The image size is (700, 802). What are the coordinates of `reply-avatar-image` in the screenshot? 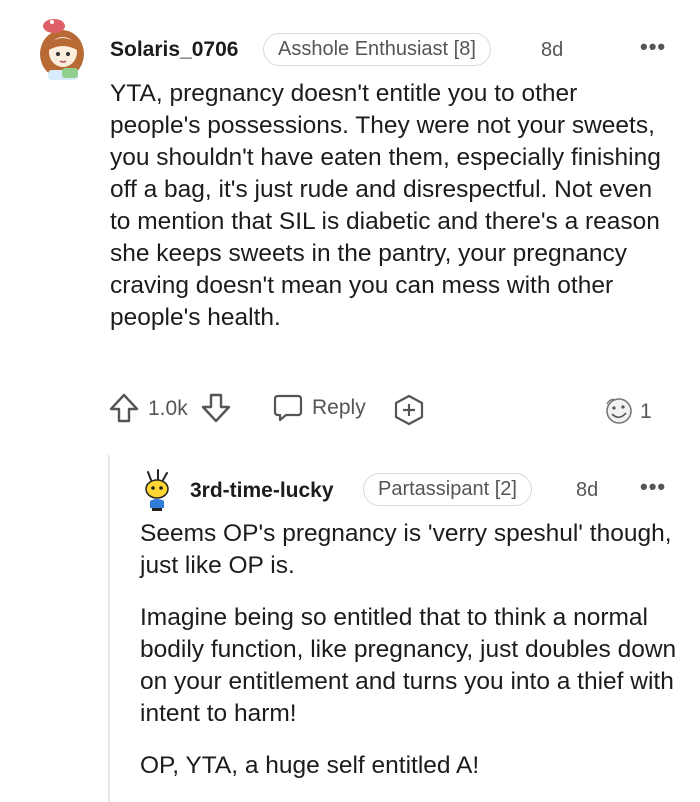 It's located at (157, 490).